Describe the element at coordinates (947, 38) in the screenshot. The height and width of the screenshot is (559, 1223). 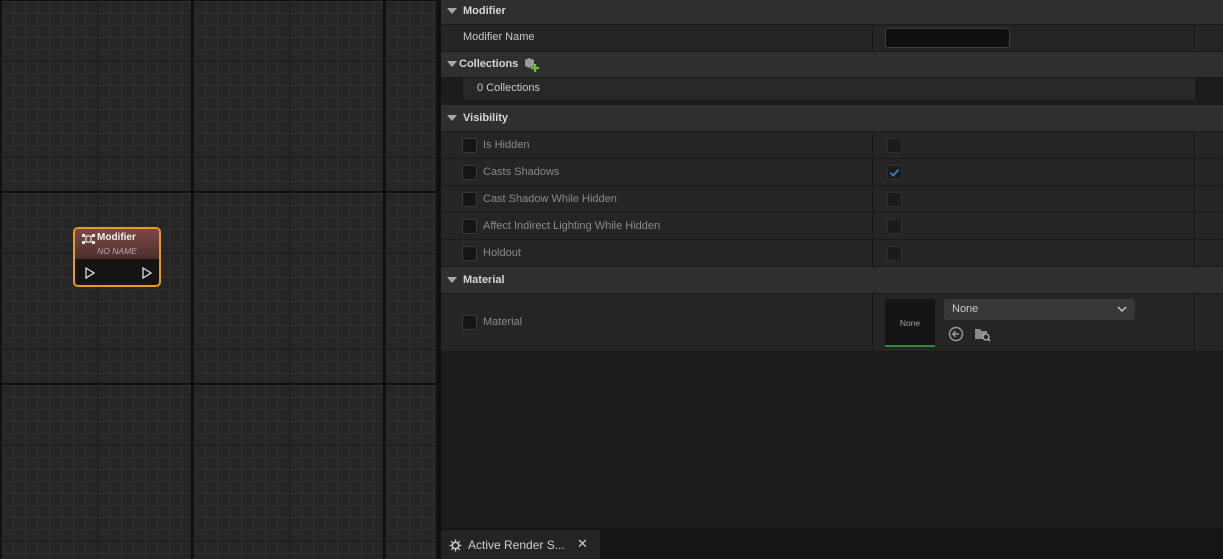
I see `modifier-name-input` at that location.